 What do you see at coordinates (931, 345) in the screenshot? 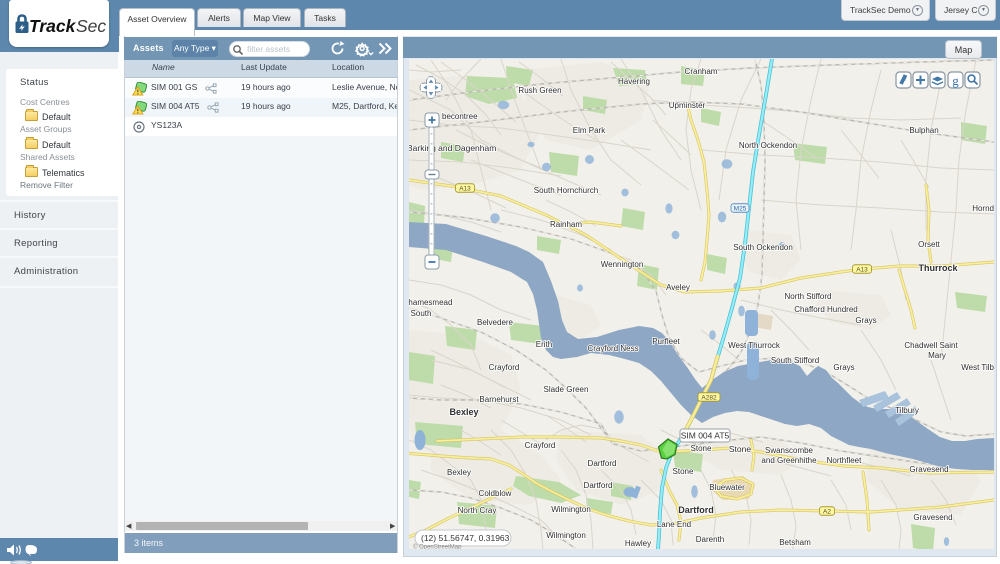
I see `svg-text: Chadwell Saint` at bounding box center [931, 345].